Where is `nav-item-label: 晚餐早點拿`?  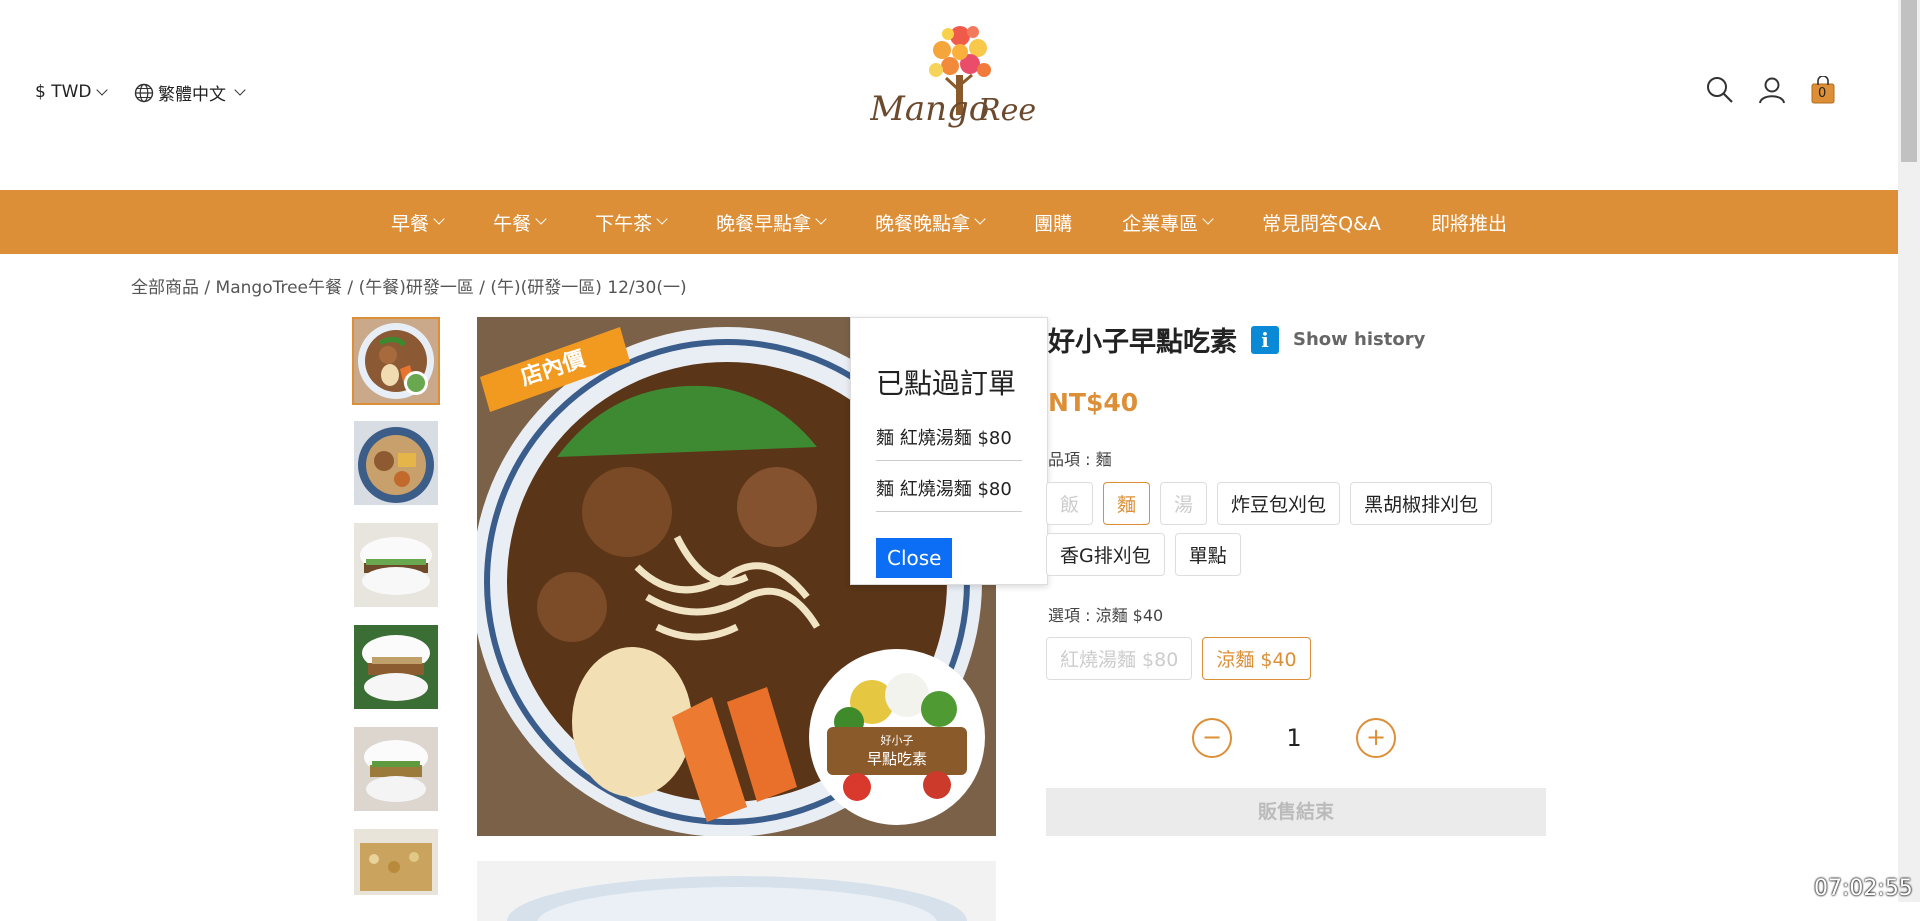 nav-item-label: 晚餐早點拿 is located at coordinates (764, 223).